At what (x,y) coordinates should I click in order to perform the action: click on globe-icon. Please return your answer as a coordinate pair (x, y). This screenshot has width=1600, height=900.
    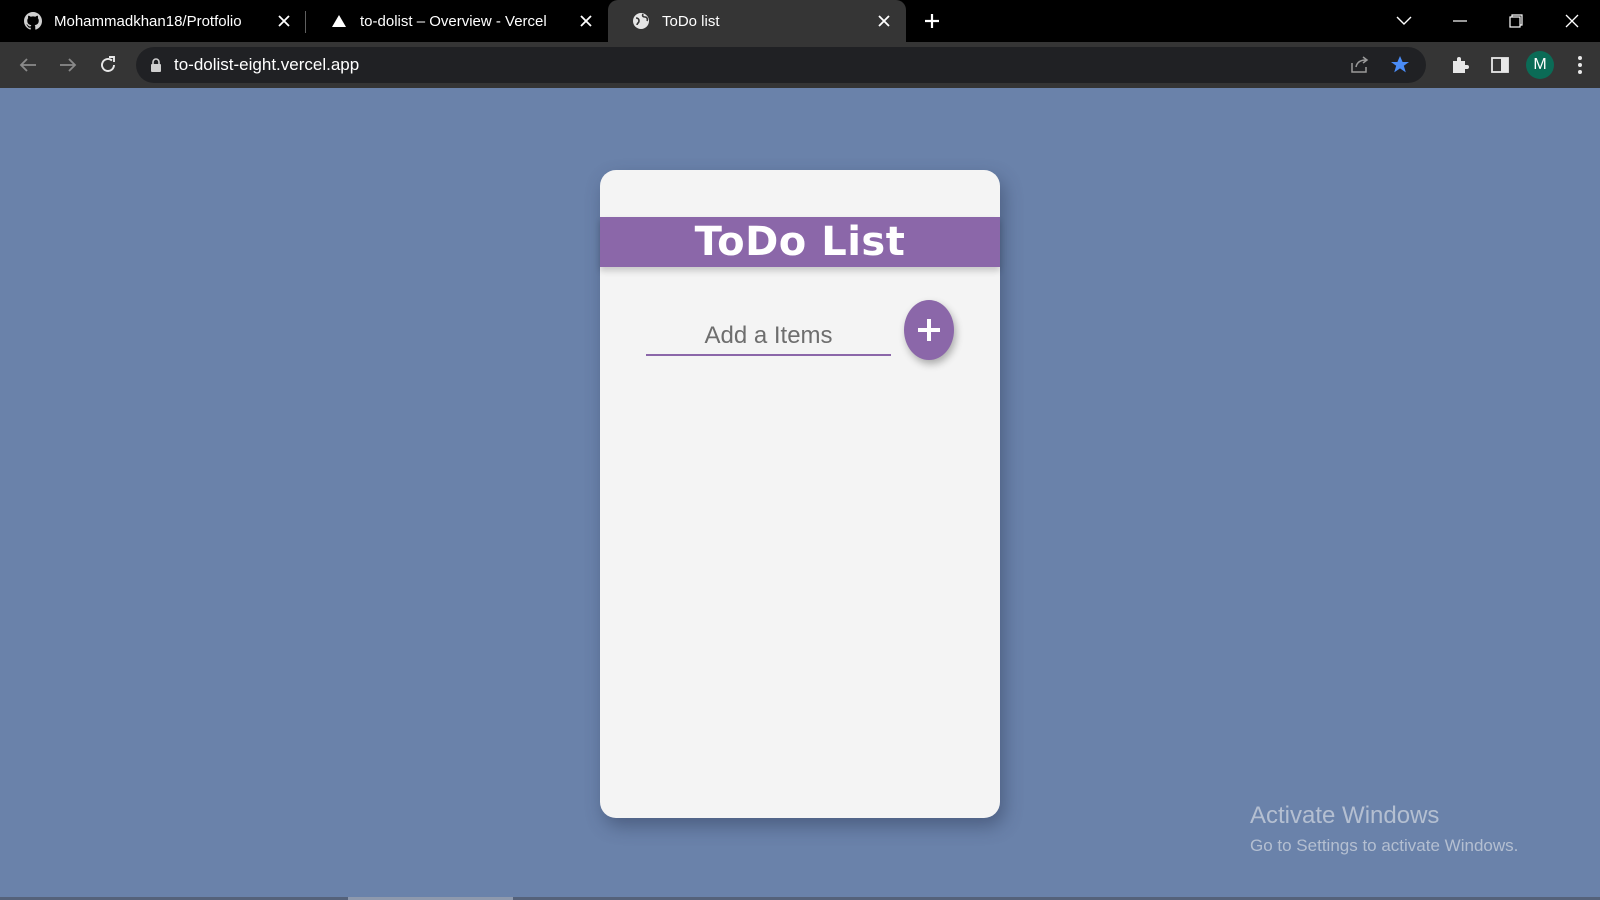
    Looking at the image, I should click on (641, 21).